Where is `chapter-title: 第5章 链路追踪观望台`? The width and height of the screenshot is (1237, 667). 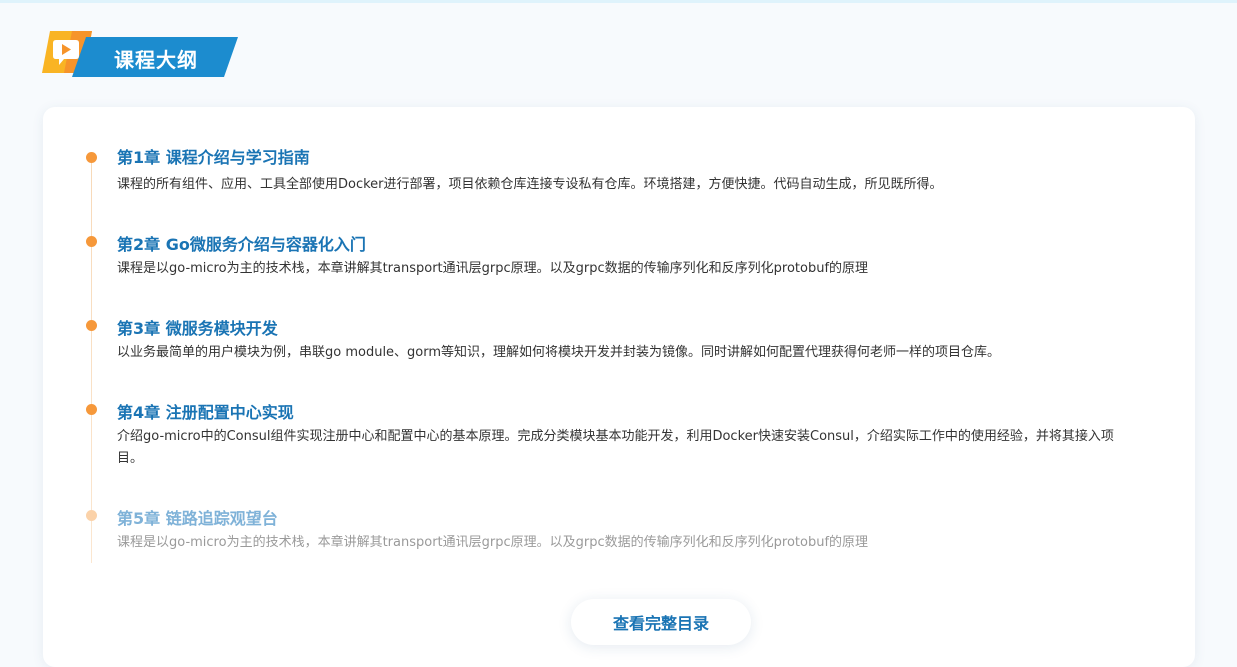
chapter-title: 第5章 链路追踪观望台 is located at coordinates (197, 518).